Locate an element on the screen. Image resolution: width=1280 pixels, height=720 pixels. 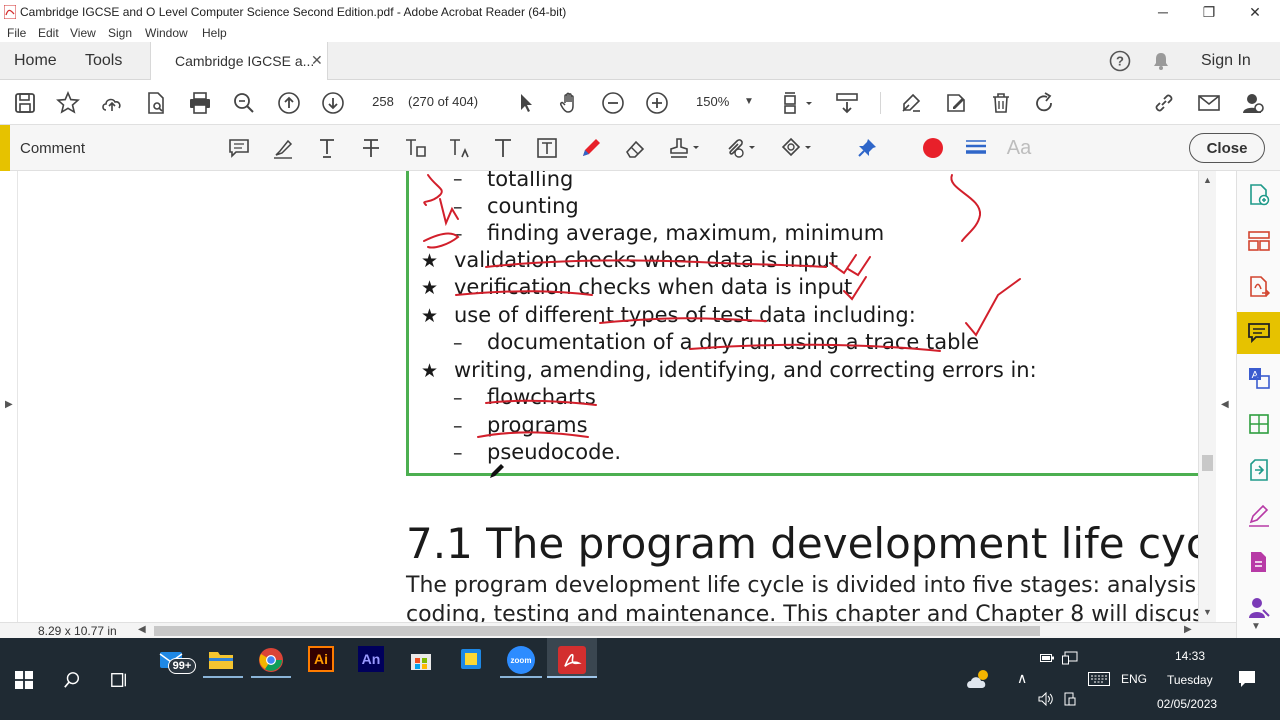
taskbar-search-icon is located at coordinates (72, 680).